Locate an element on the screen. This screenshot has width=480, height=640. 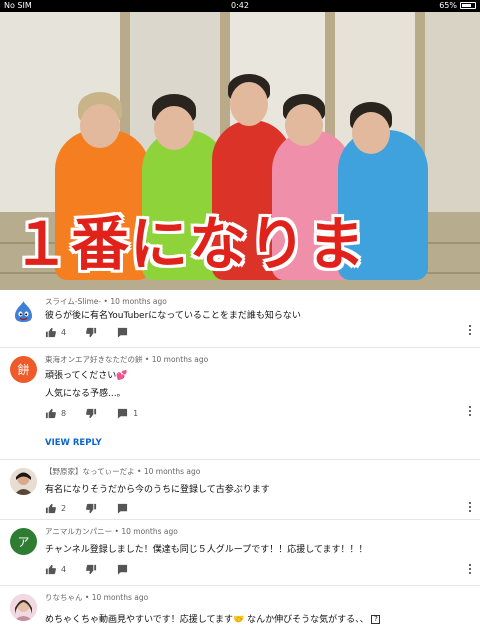
comment-text: チャンネル登録しました！僕達も同じ５人グループです！！応援してます！！！ is located at coordinates (206, 550).